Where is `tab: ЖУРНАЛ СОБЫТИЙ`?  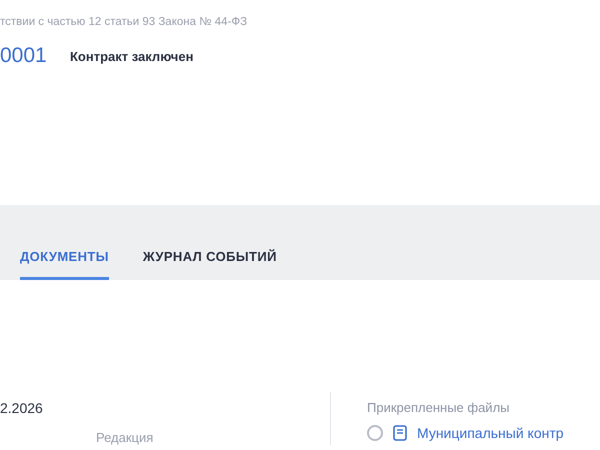
tab: ЖУРНАЛ СОБЫТИЙ is located at coordinates (209, 264).